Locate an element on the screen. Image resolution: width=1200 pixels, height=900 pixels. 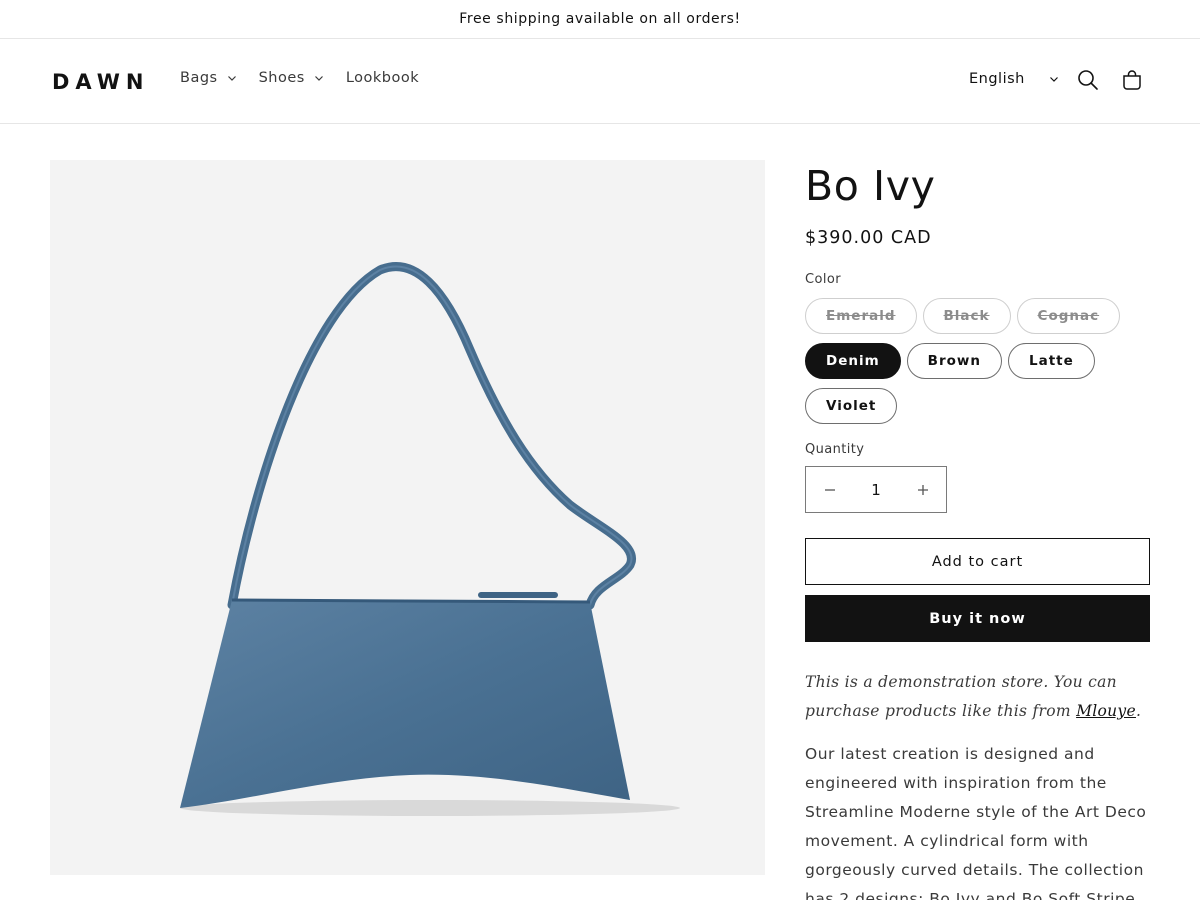
nav-item-label: Shoes is located at coordinates (281, 78).